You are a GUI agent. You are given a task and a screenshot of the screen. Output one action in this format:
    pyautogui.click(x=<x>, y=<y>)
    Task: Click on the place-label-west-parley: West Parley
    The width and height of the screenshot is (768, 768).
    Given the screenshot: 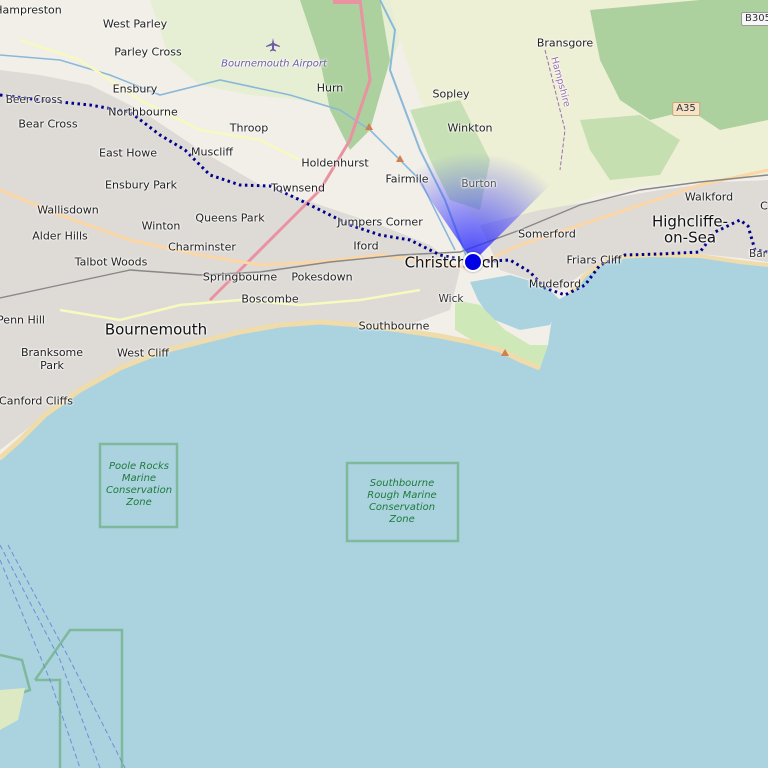 What is the action you would take?
    pyautogui.click(x=135, y=24)
    